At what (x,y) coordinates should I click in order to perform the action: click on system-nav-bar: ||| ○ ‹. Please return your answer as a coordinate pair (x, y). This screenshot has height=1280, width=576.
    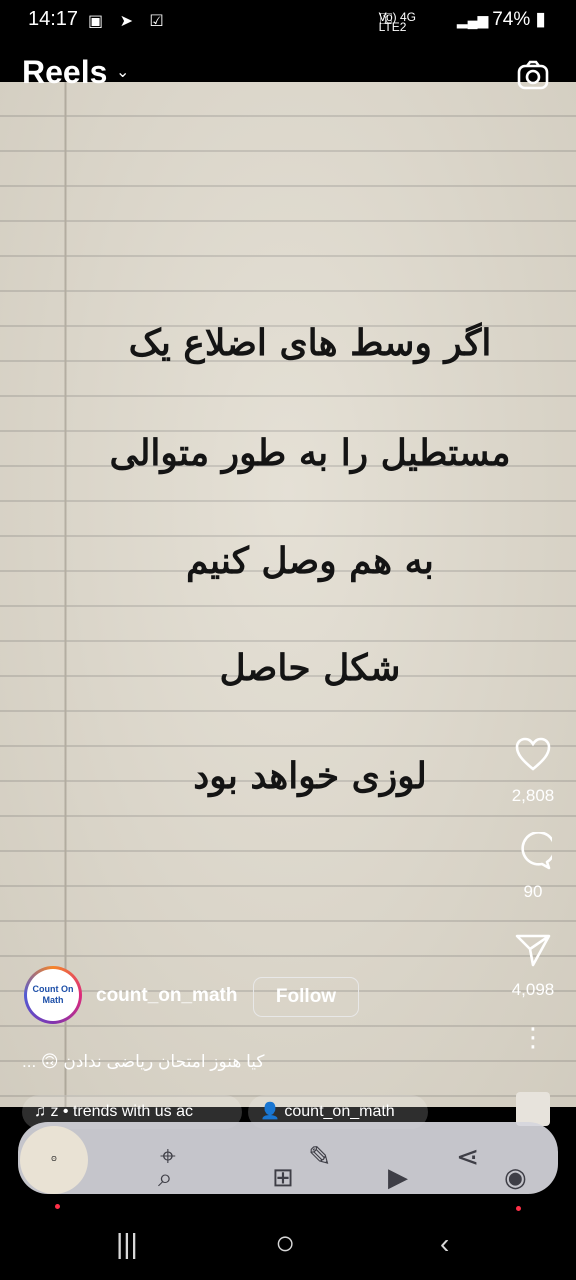
    Looking at the image, I should click on (288, 1245).